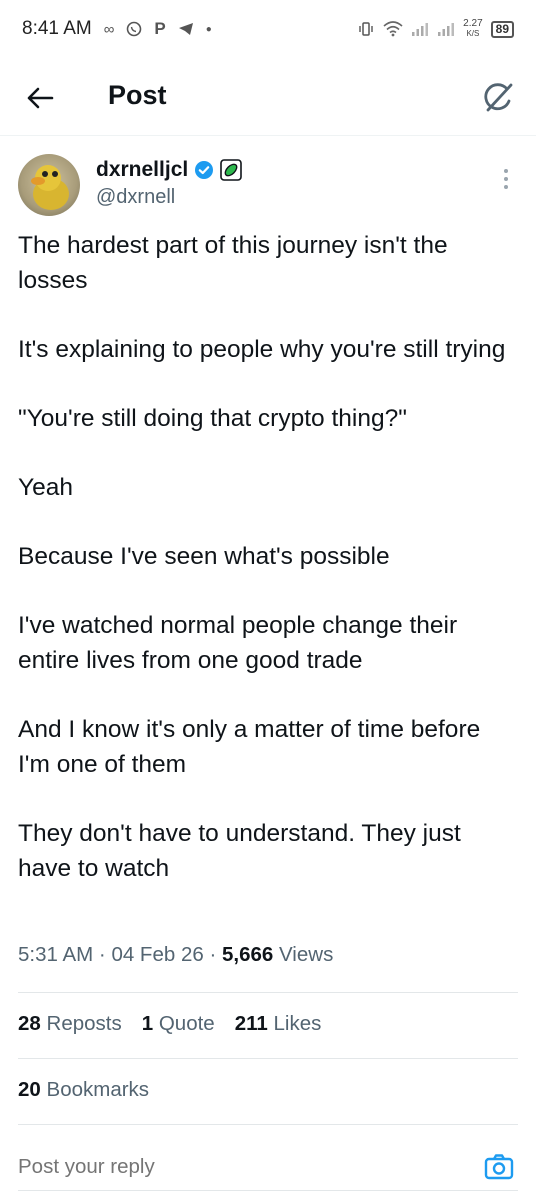 This screenshot has width=536, height=1200. I want to click on add-photo-button, so click(499, 1167).